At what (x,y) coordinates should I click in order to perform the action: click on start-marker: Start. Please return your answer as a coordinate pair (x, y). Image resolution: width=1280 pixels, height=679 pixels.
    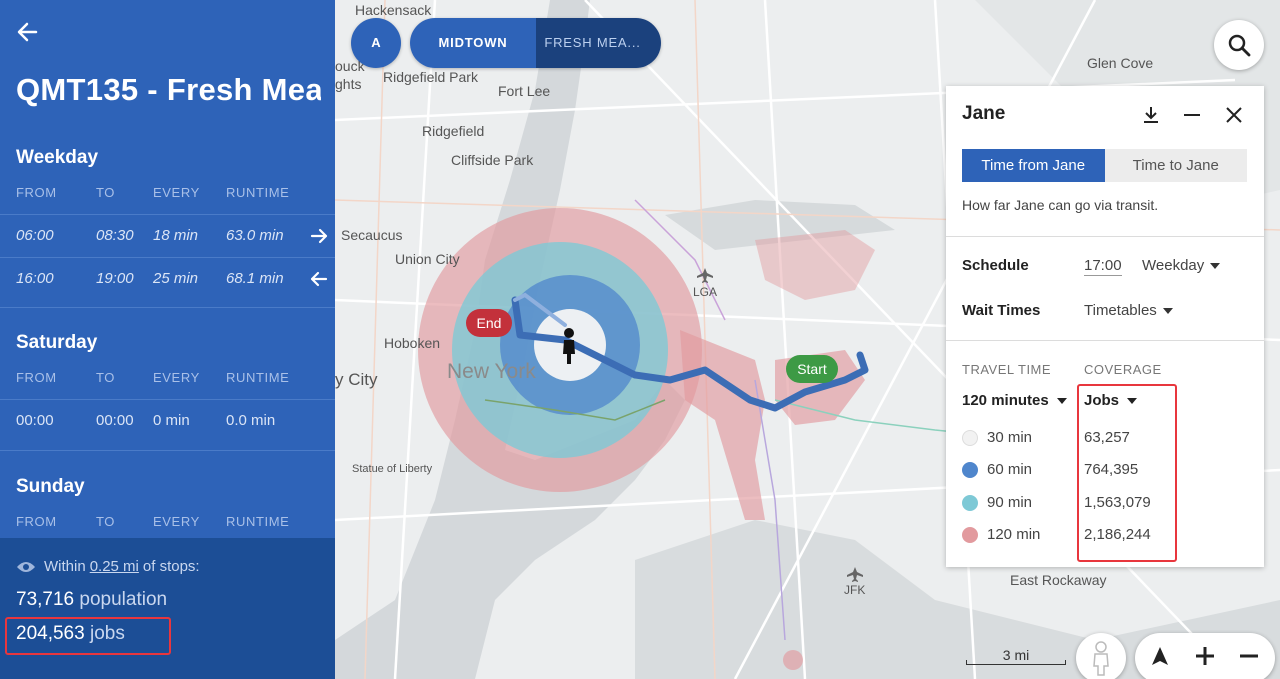
    Looking at the image, I should click on (812, 369).